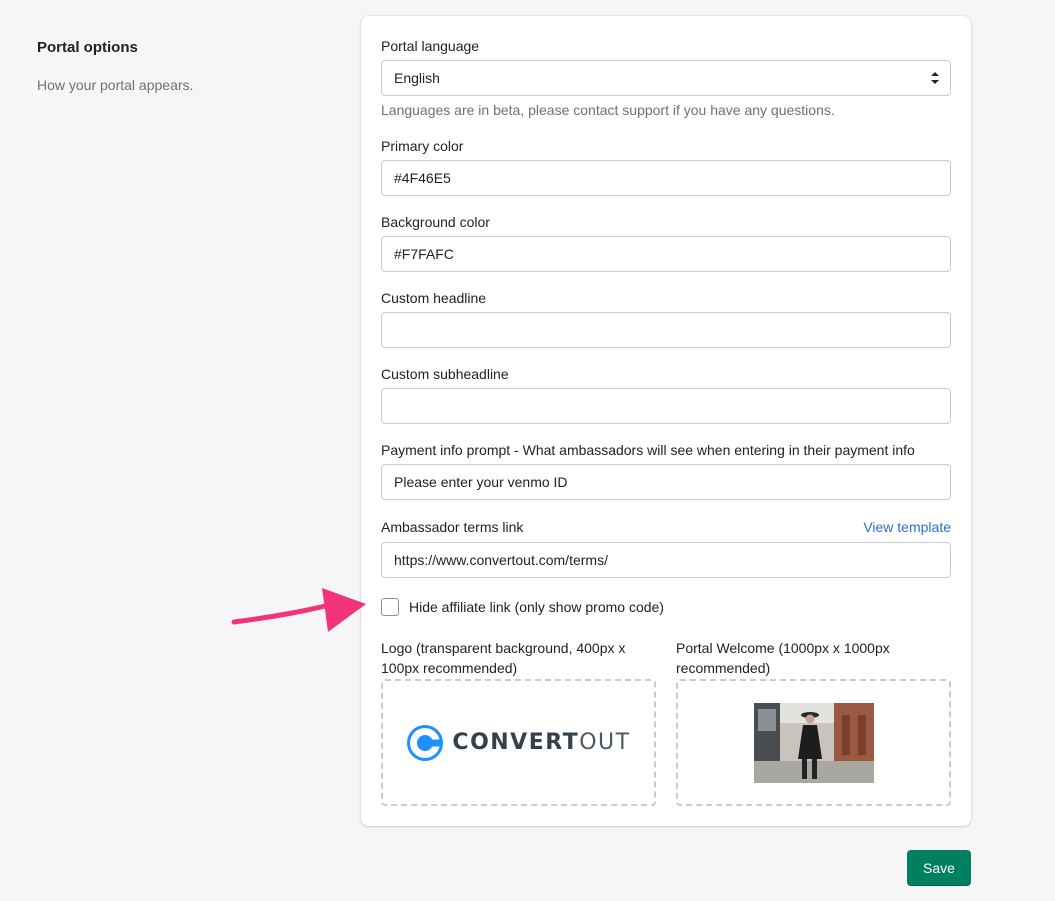 This screenshot has width=1055, height=901. What do you see at coordinates (87, 47) in the screenshot?
I see `section-heading: Portal options` at bounding box center [87, 47].